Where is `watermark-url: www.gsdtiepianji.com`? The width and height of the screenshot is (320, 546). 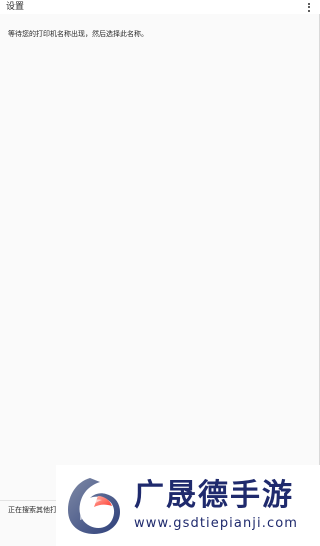 watermark-url: www.gsdtiepianji.com is located at coordinates (216, 523).